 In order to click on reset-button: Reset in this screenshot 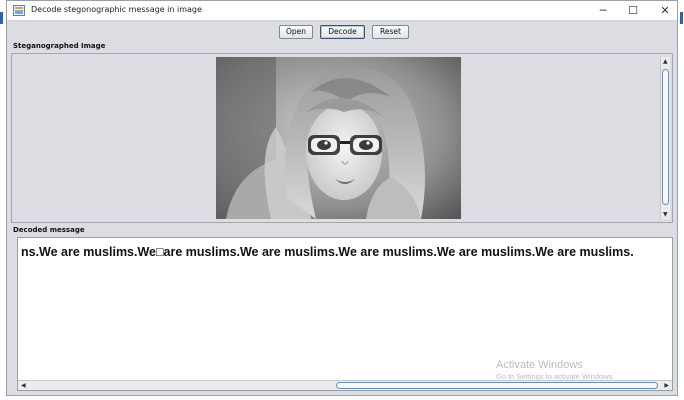, I will do `click(390, 32)`.